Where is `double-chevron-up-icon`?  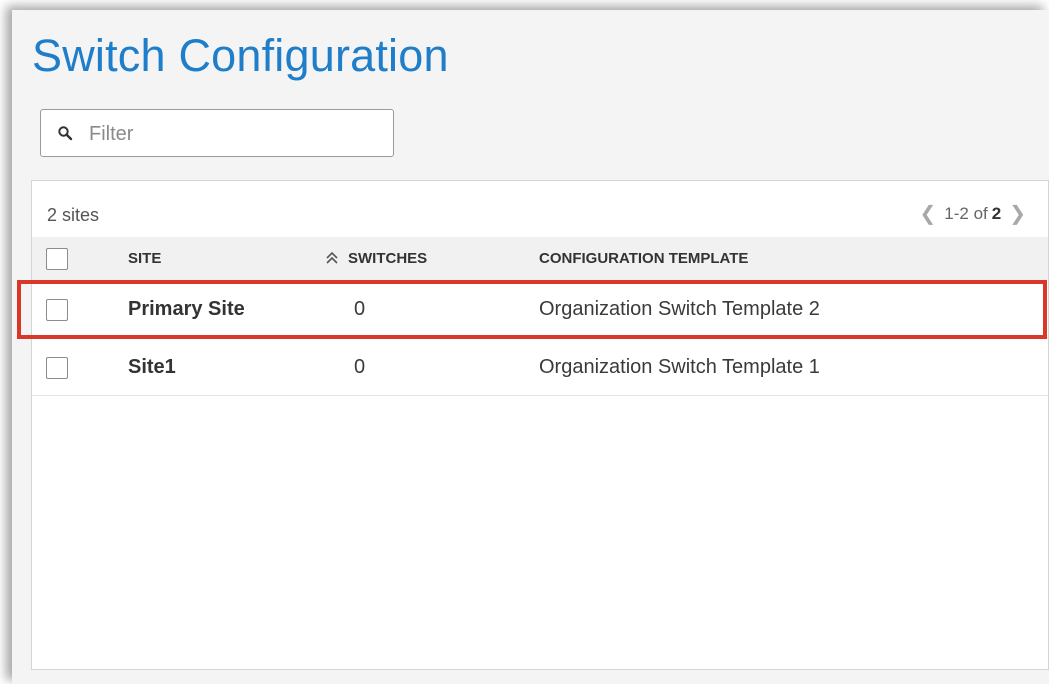 double-chevron-up-icon is located at coordinates (332, 257).